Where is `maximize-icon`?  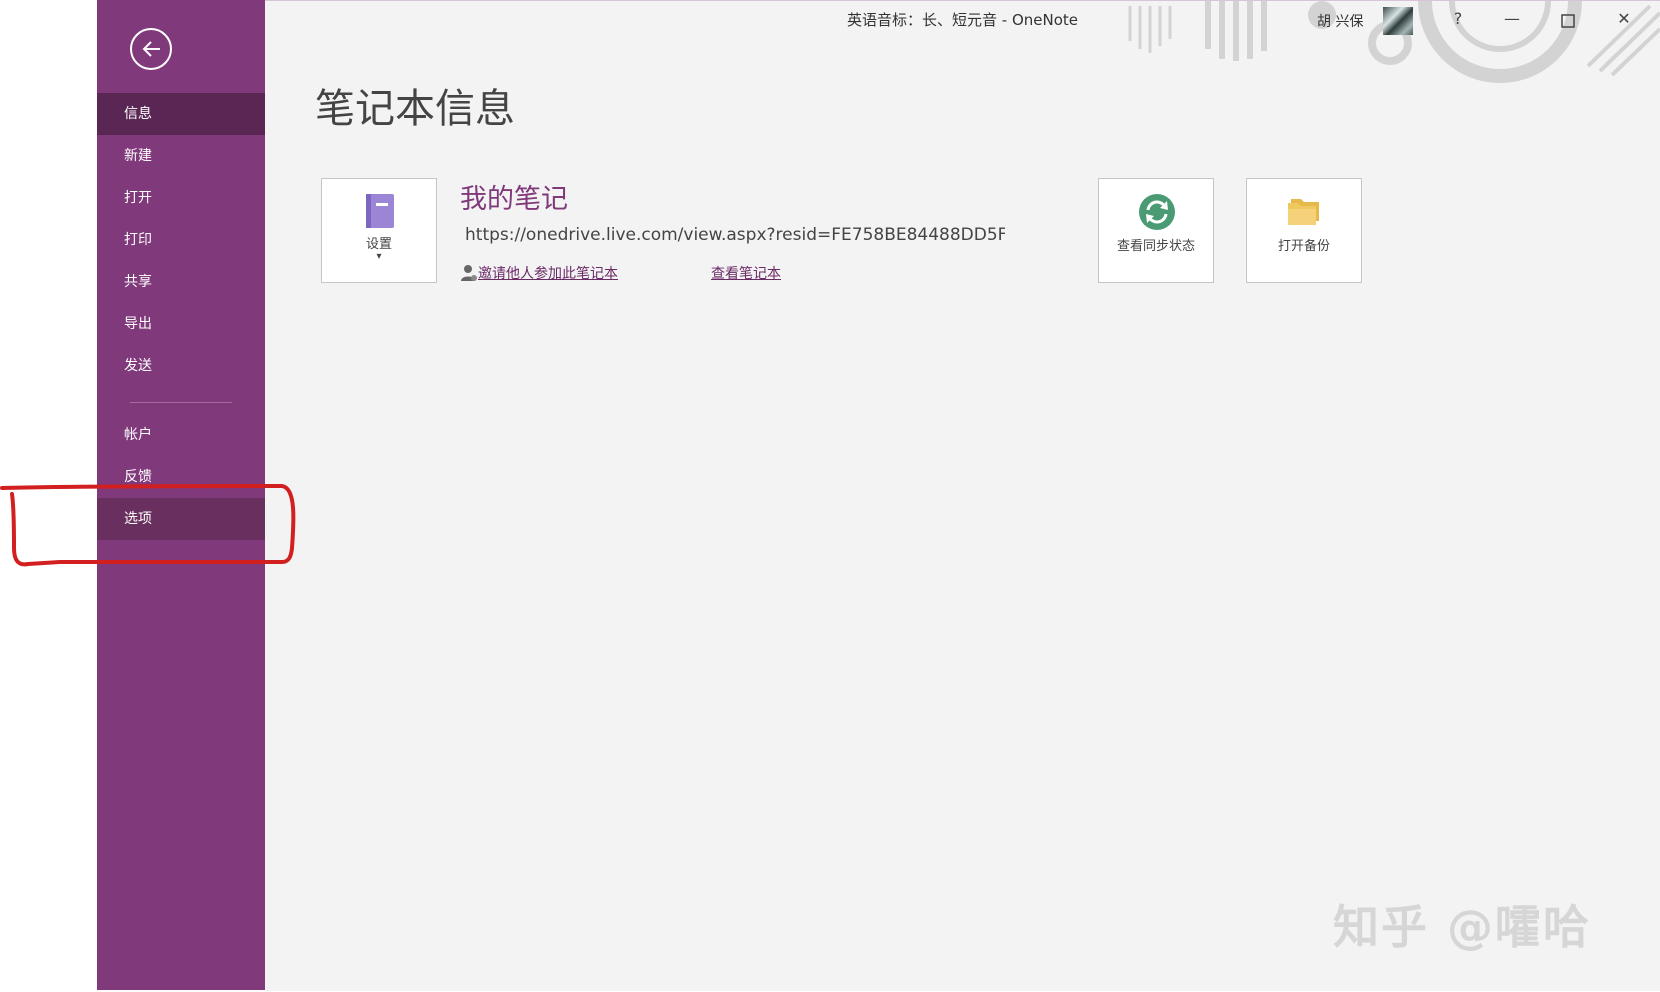 maximize-icon is located at coordinates (1568, 21).